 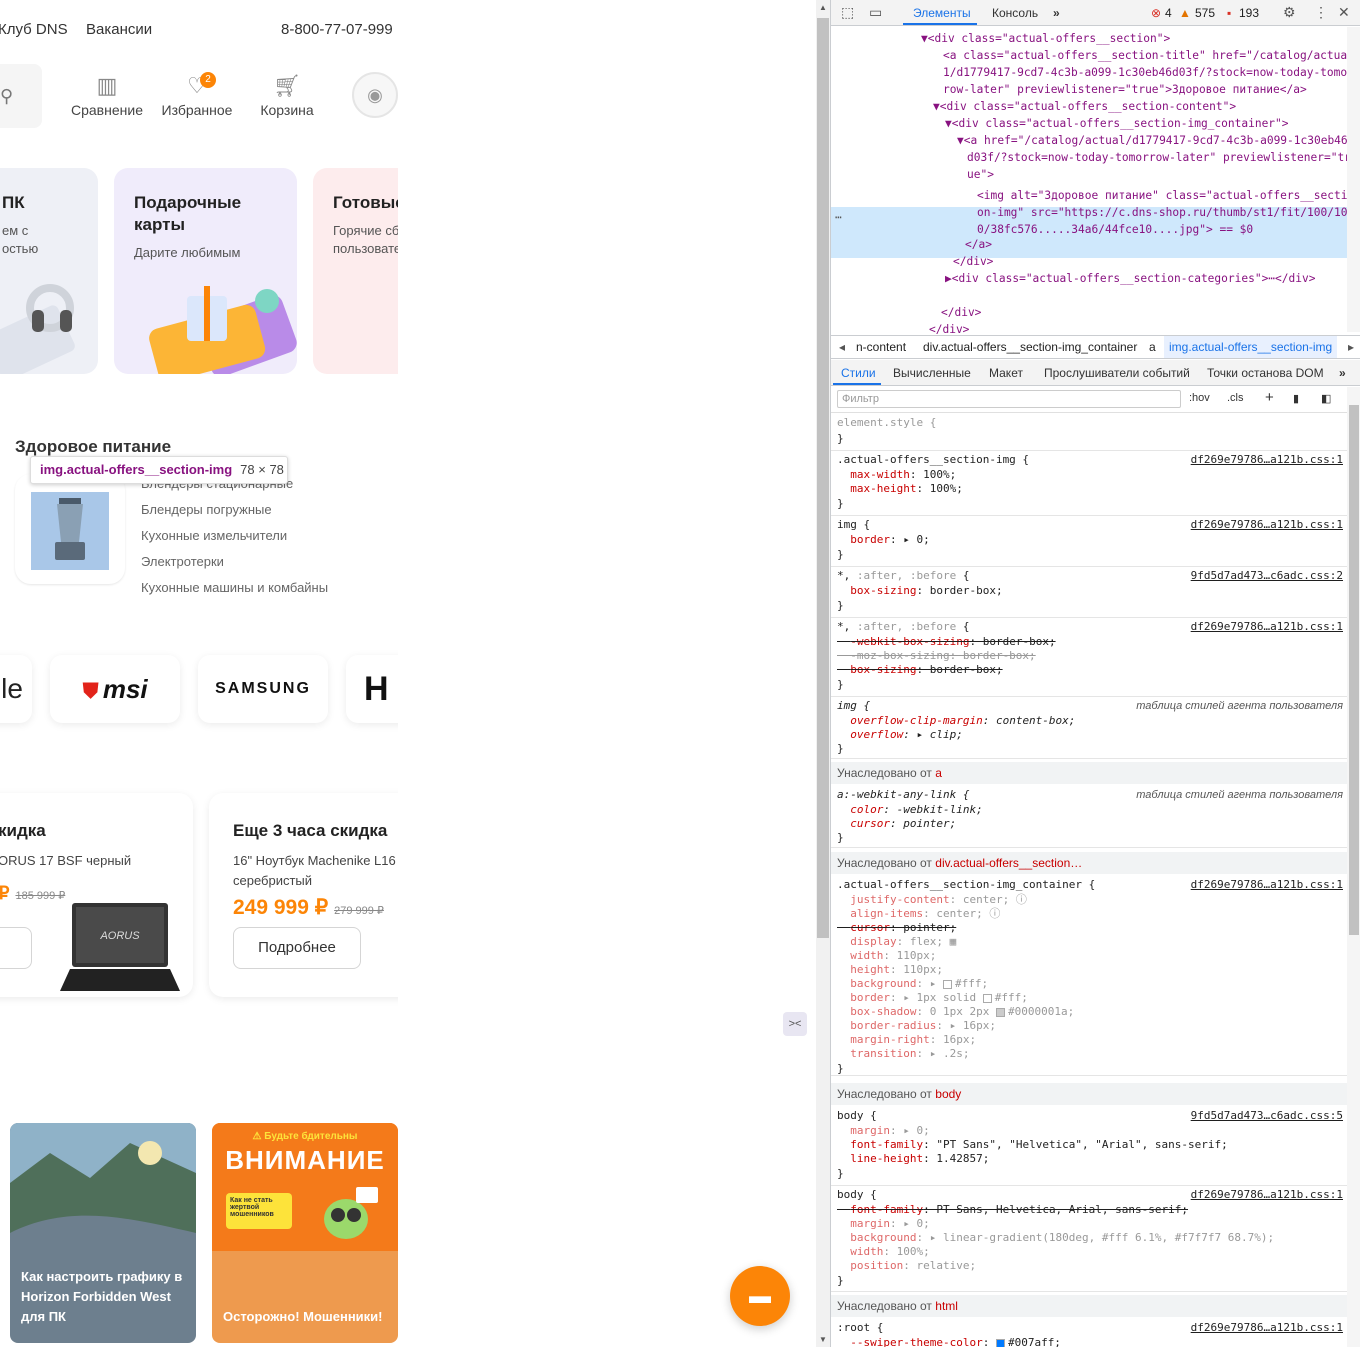 I want to click on card-pc: ПК ем с остью, so click(x=49, y=271).